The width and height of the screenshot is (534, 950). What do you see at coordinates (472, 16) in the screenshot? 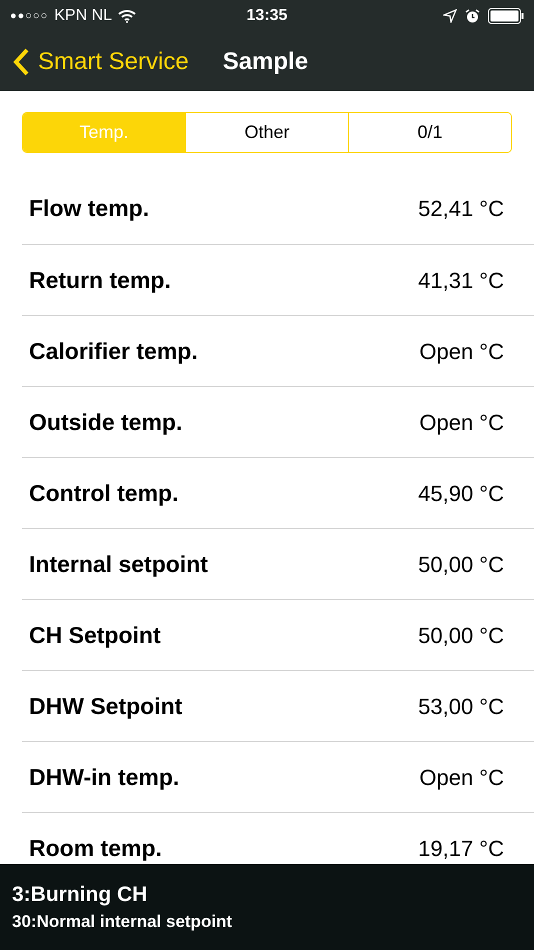
I see `alarm-clock-icon` at bounding box center [472, 16].